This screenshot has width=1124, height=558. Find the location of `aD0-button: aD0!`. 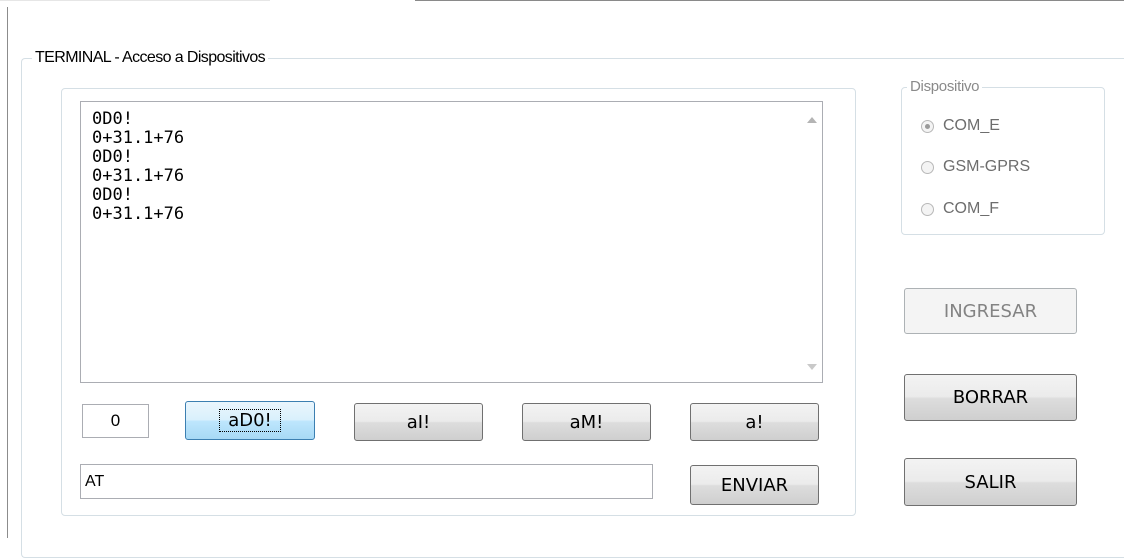

aD0-button: aD0! is located at coordinates (250, 420).